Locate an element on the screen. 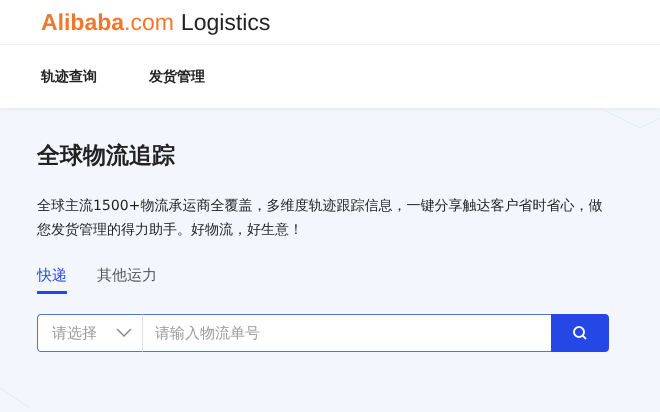  search-button is located at coordinates (580, 333).